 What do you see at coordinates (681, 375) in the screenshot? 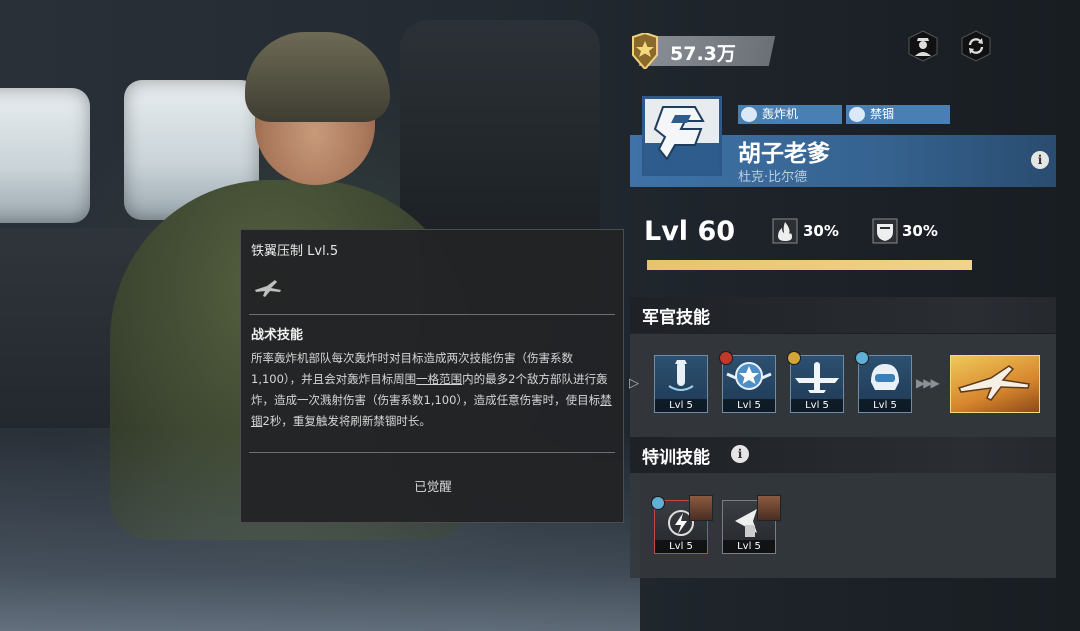
I see `bomb-icon` at bounding box center [681, 375].